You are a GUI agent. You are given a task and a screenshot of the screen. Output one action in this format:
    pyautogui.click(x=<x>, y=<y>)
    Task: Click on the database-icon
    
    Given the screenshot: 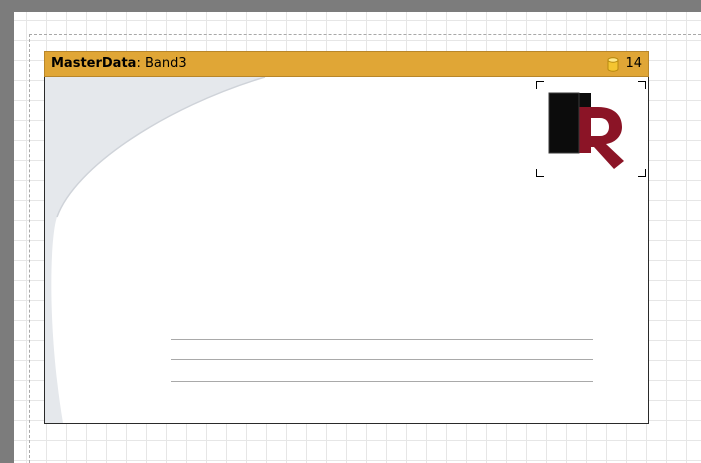 What is the action you would take?
    pyautogui.click(x=613, y=64)
    